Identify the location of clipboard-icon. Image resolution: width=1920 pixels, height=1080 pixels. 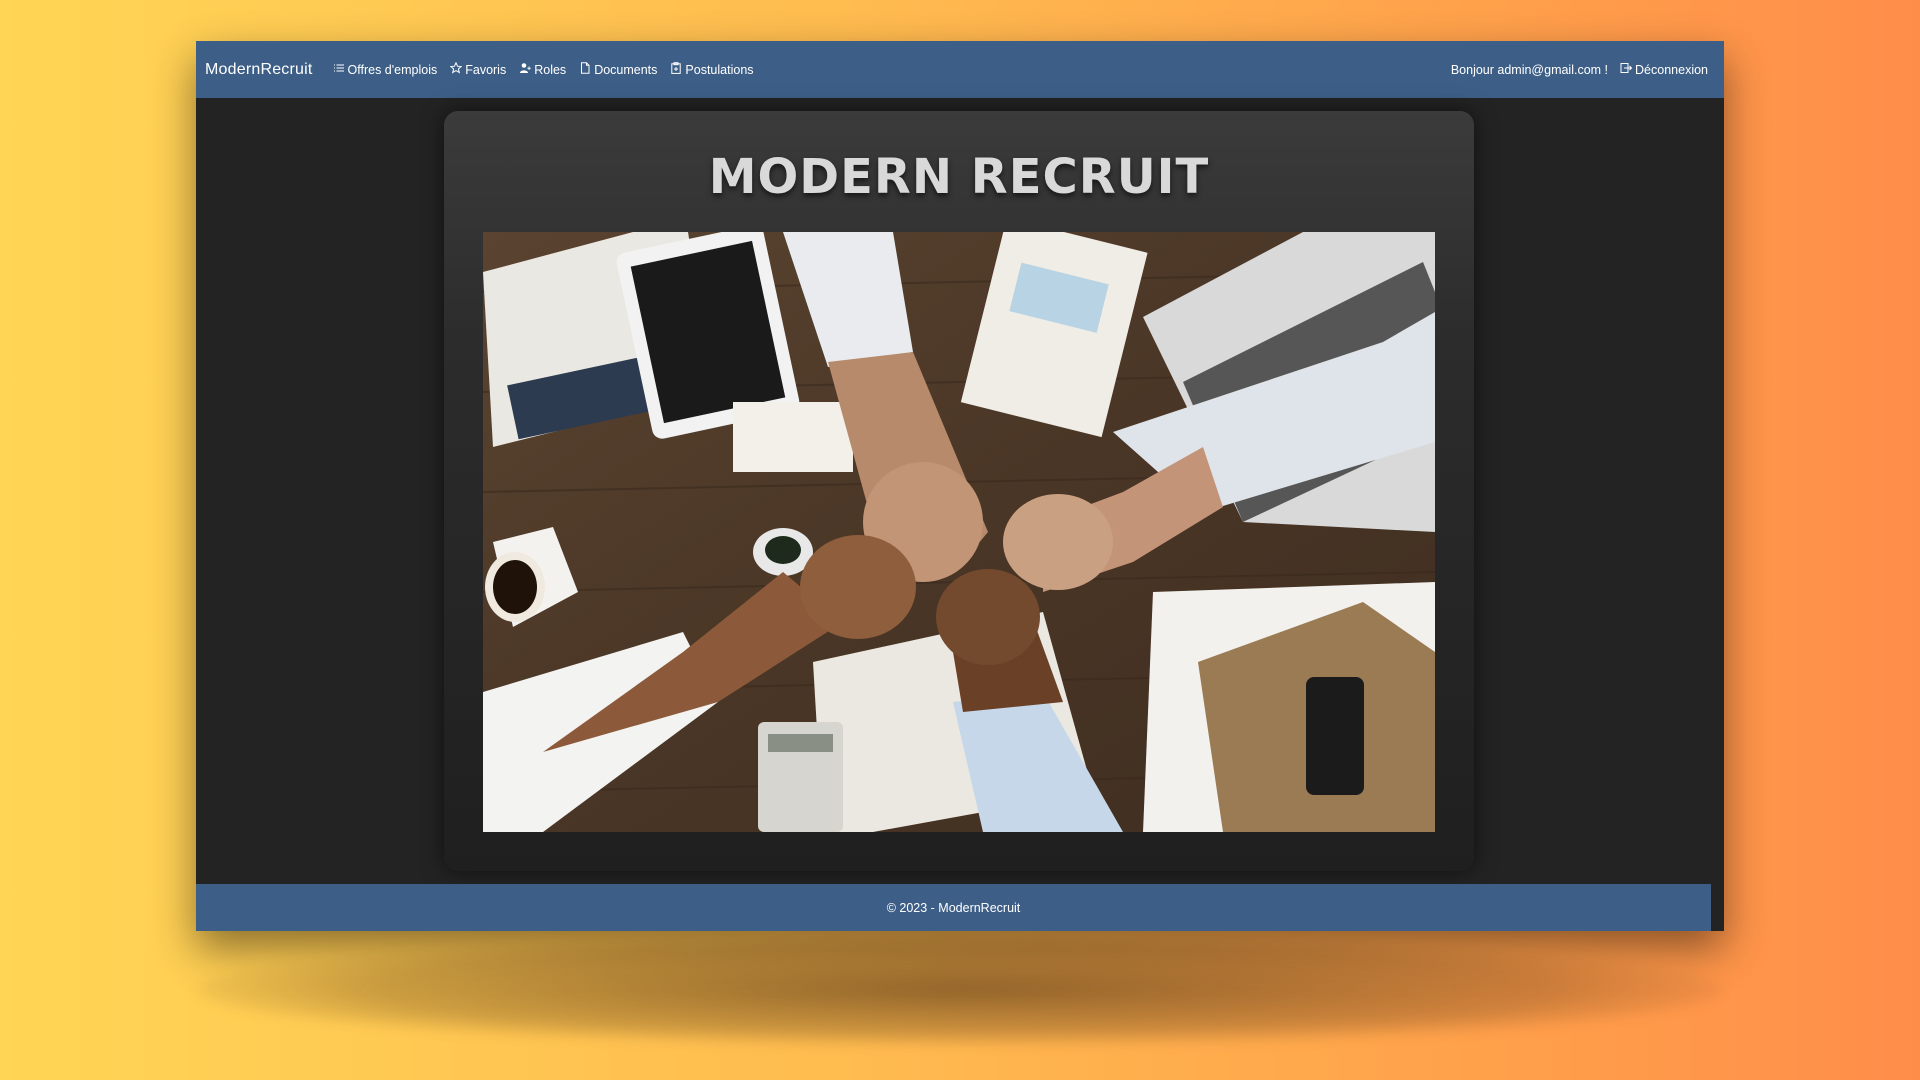
(676, 69).